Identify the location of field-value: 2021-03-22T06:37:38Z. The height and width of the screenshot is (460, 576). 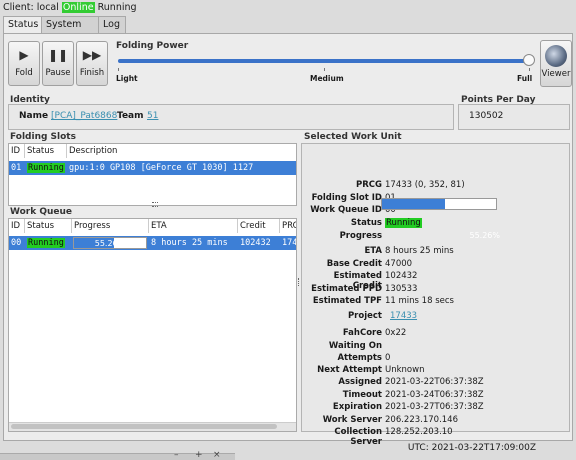
(434, 382).